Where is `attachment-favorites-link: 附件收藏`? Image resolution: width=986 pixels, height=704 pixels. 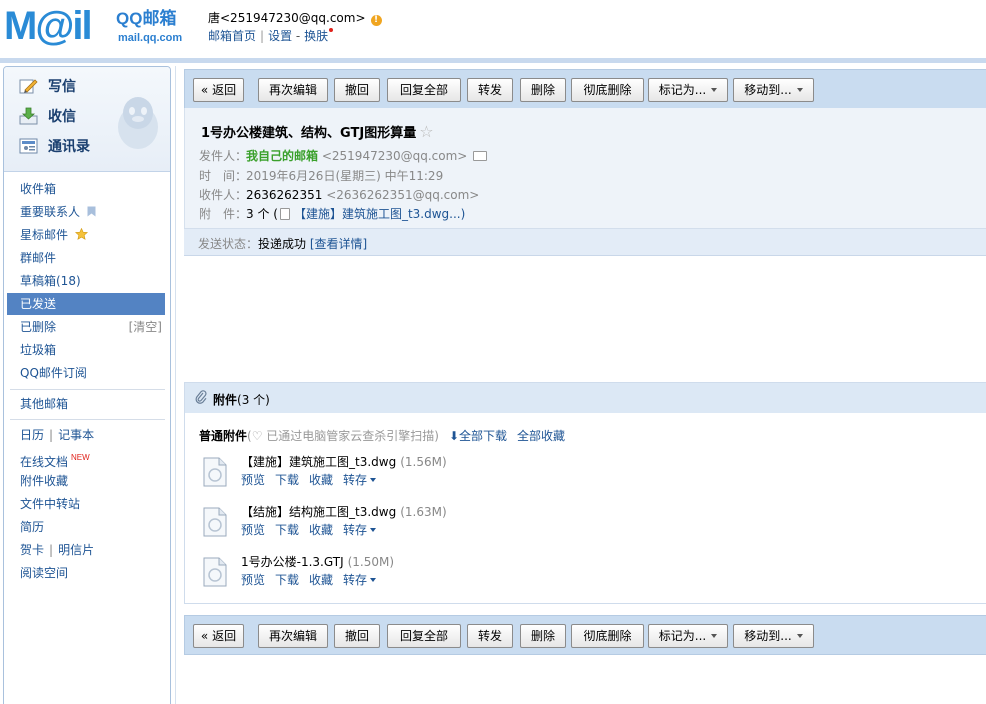
attachment-favorites-link: 附件收藏 is located at coordinates (87, 481).